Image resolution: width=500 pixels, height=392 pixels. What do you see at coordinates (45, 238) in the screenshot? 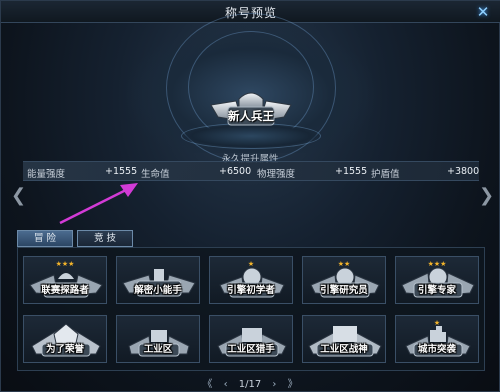
I see `tab-adventure: 冒 险` at bounding box center [45, 238].